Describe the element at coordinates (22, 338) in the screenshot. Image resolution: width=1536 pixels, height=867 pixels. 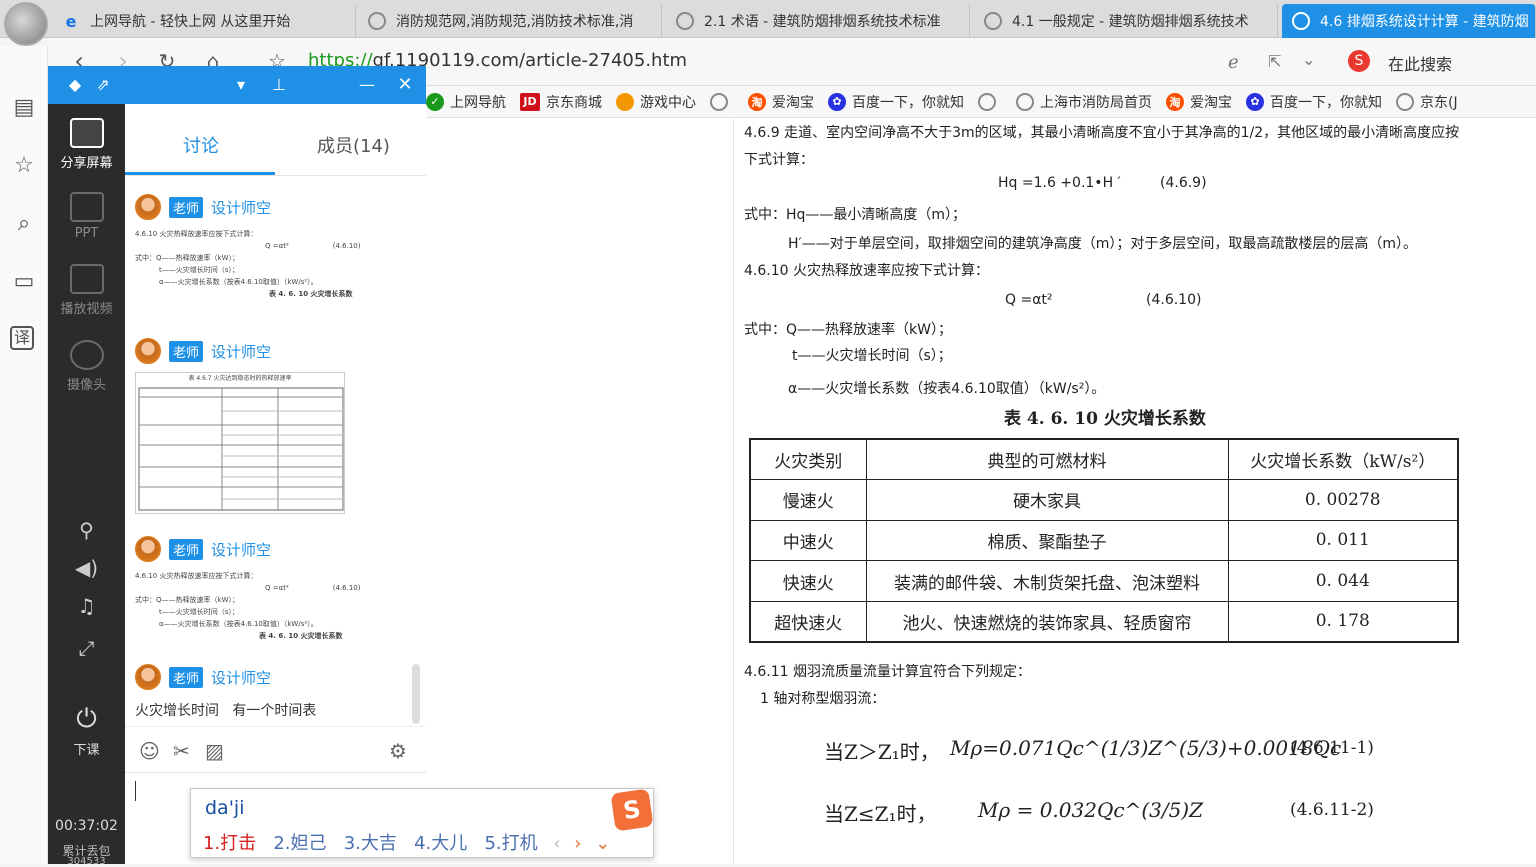
I see `translate-icon: 译` at that location.